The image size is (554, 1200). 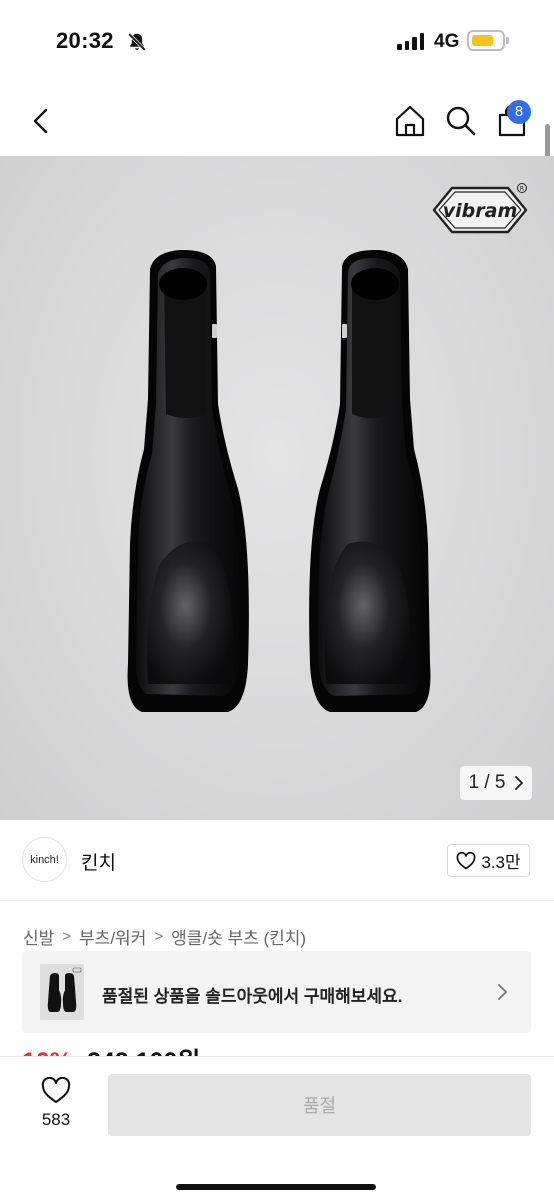 What do you see at coordinates (137, 42) in the screenshot?
I see `bell-off-icon` at bounding box center [137, 42].